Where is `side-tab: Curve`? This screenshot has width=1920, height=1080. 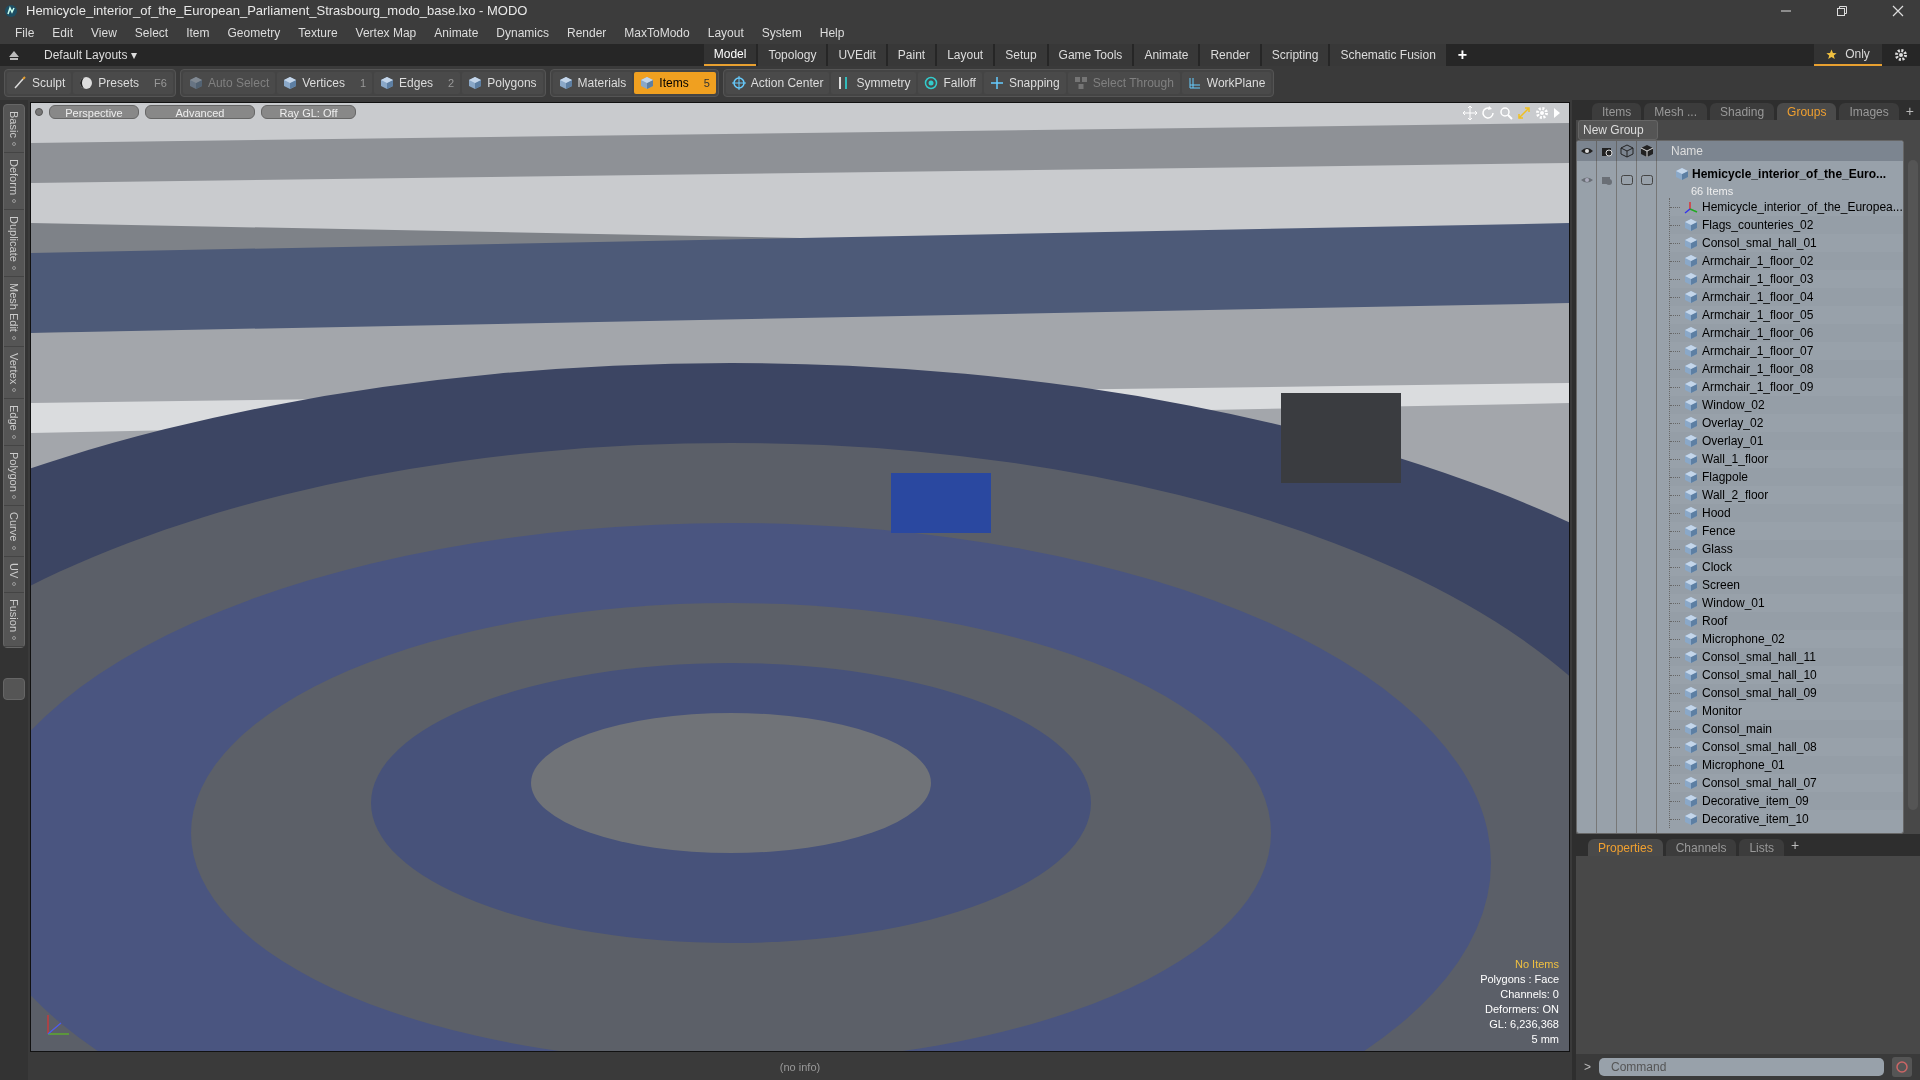
side-tab: Curve is located at coordinates (14, 527).